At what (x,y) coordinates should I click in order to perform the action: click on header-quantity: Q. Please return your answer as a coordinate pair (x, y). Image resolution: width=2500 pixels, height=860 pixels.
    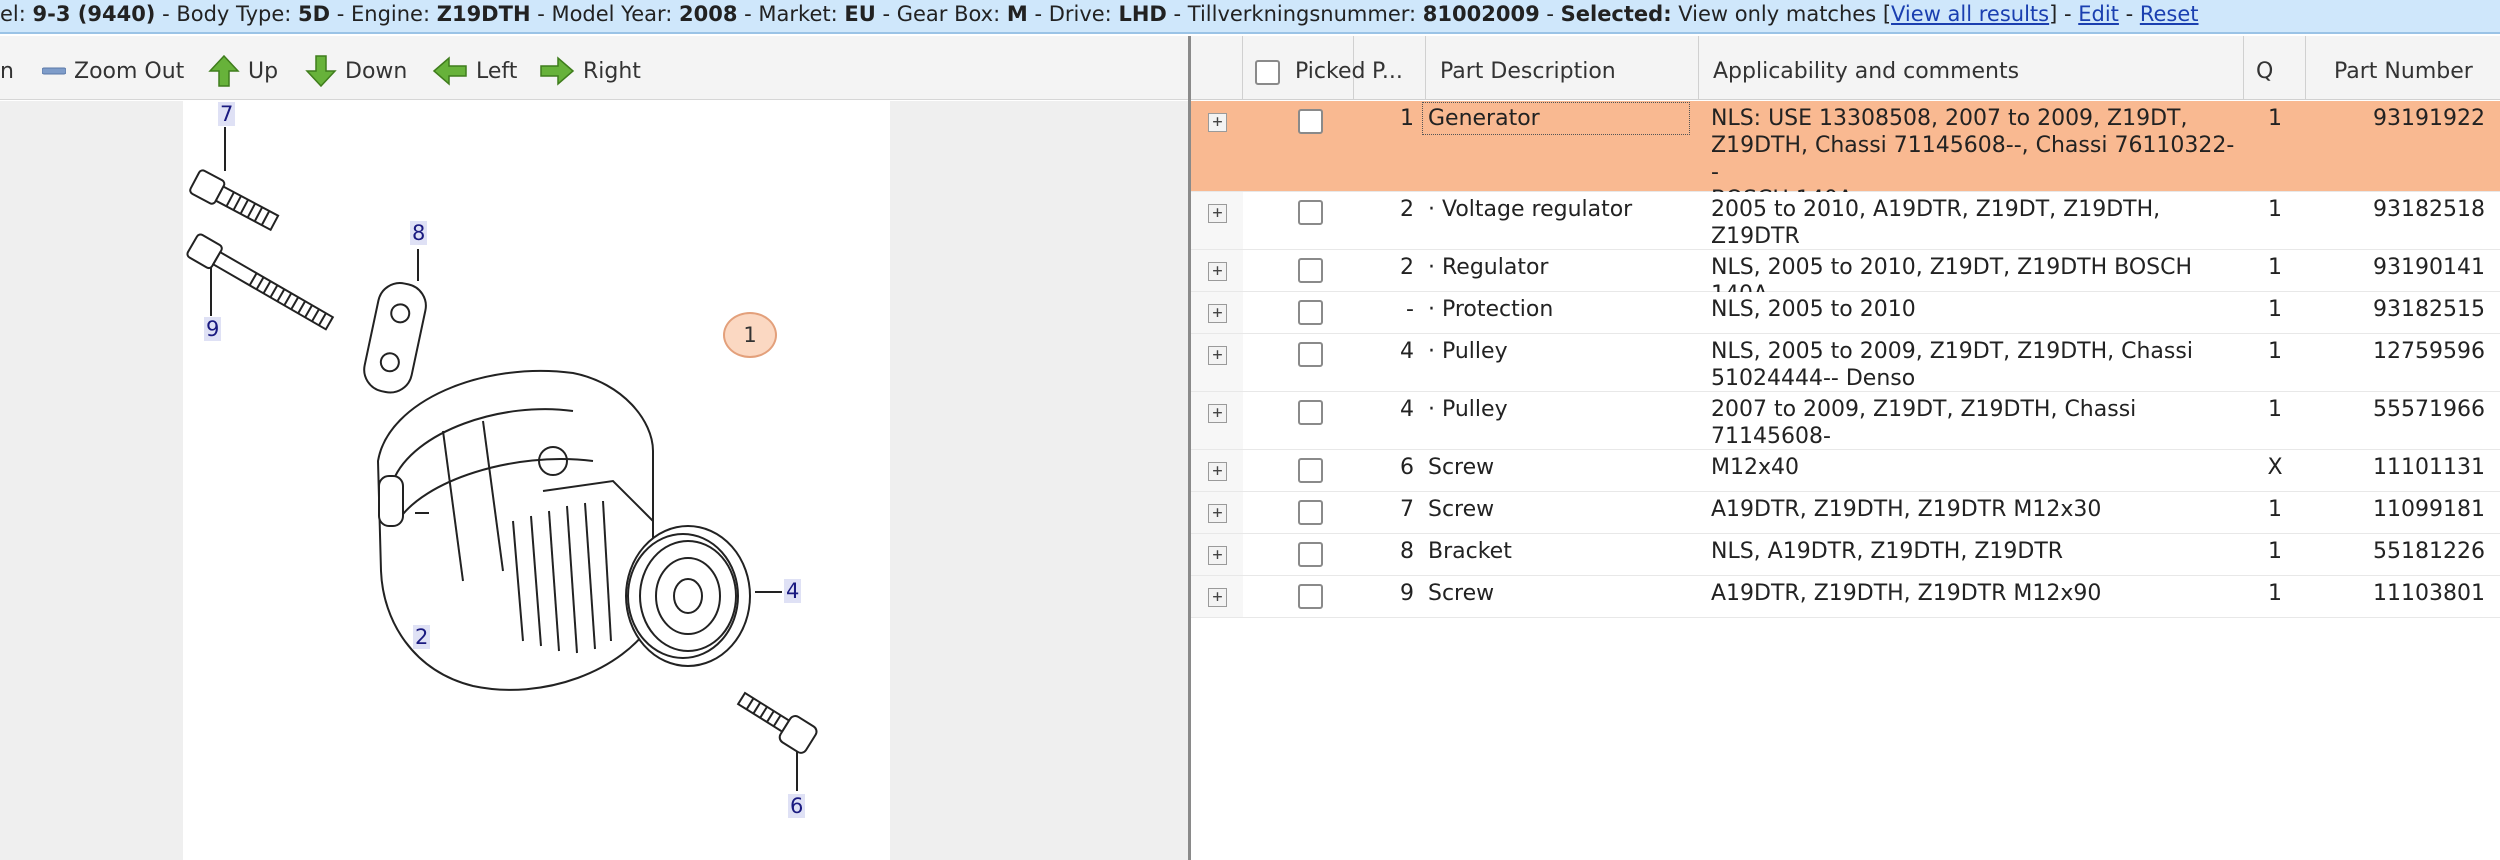
    Looking at the image, I should click on (2275, 68).